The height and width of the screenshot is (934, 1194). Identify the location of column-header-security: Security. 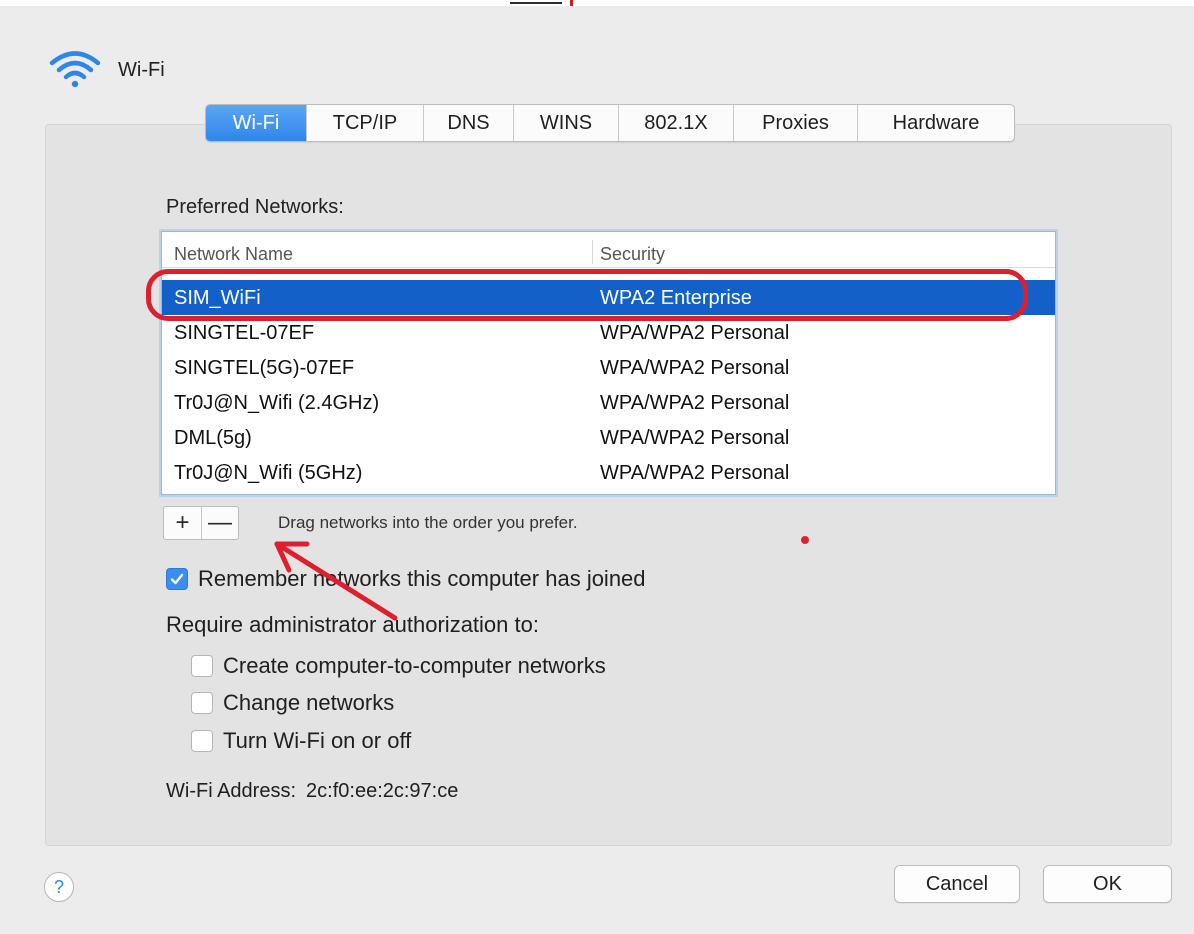
(632, 254).